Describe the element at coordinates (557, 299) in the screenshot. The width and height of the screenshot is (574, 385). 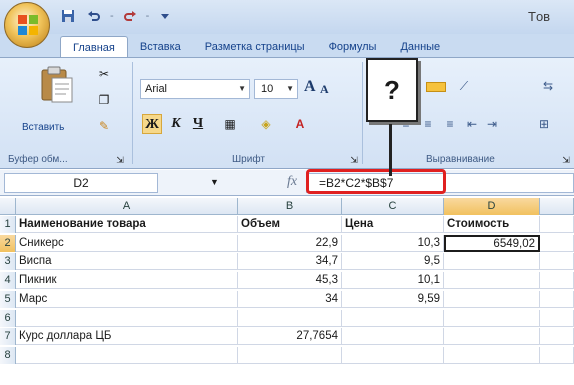
I see `cell-e5` at that location.